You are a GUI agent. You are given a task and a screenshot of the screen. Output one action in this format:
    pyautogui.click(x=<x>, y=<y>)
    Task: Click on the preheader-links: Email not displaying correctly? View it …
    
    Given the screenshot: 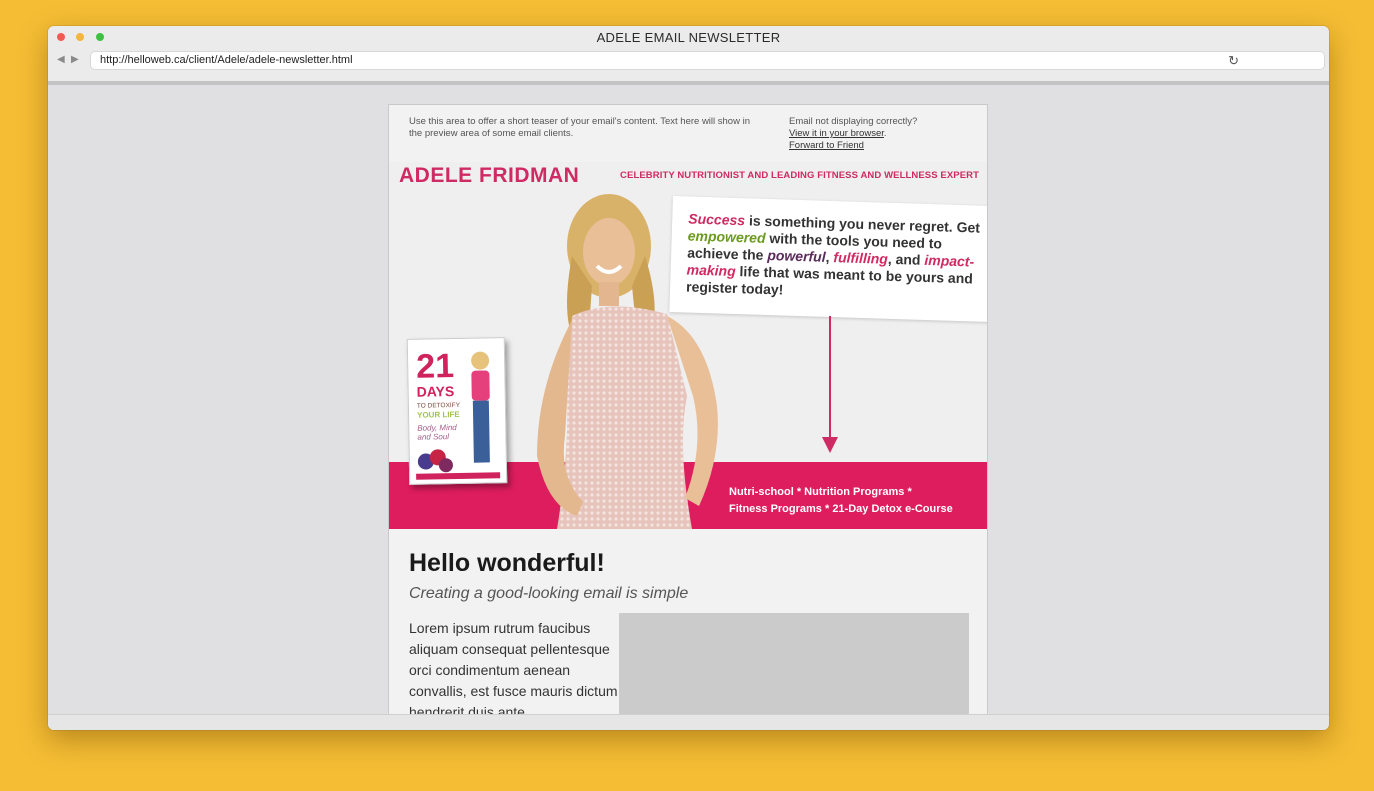 What is the action you would take?
    pyautogui.click(x=853, y=134)
    